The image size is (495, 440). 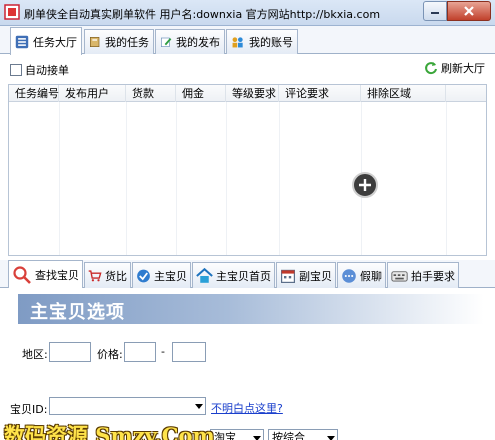 I want to click on edit-icon, so click(x=166, y=42).